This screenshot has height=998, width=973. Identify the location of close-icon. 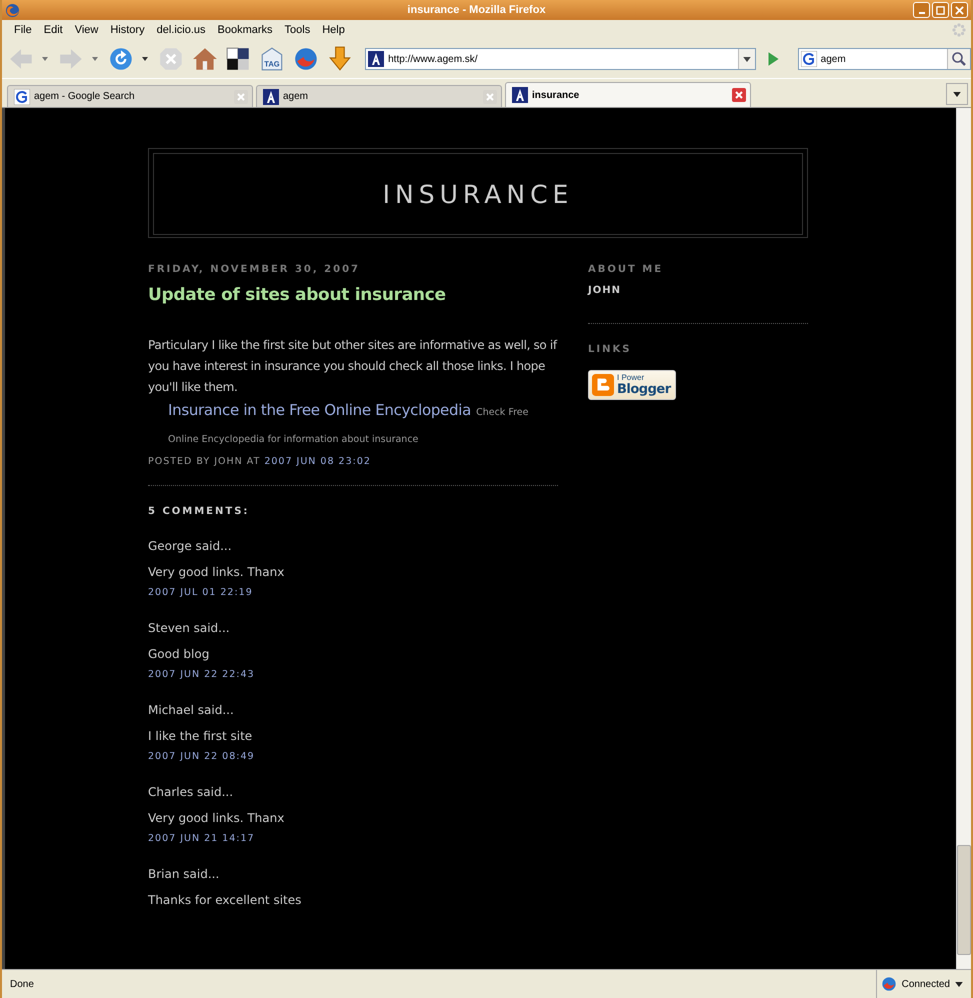
(959, 10).